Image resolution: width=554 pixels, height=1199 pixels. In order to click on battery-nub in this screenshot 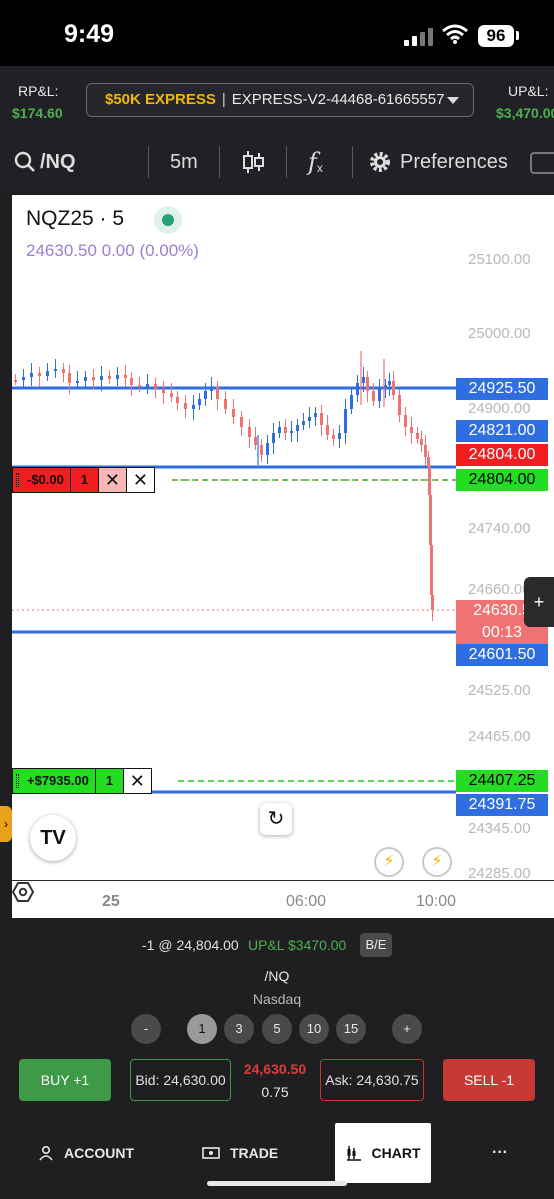, I will do `click(517, 35)`.